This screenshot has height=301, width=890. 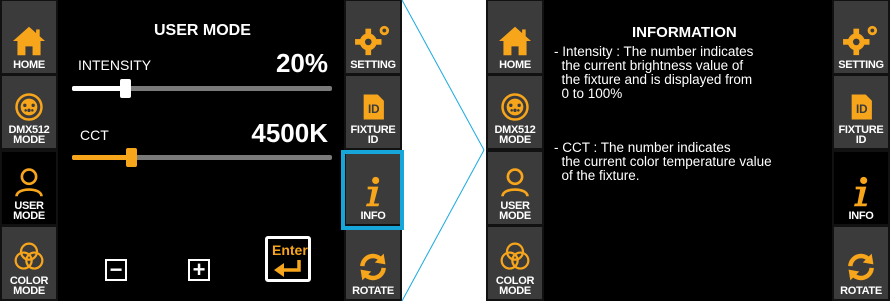 What do you see at coordinates (202, 30) in the screenshot?
I see `screen-title: USER MODE` at bounding box center [202, 30].